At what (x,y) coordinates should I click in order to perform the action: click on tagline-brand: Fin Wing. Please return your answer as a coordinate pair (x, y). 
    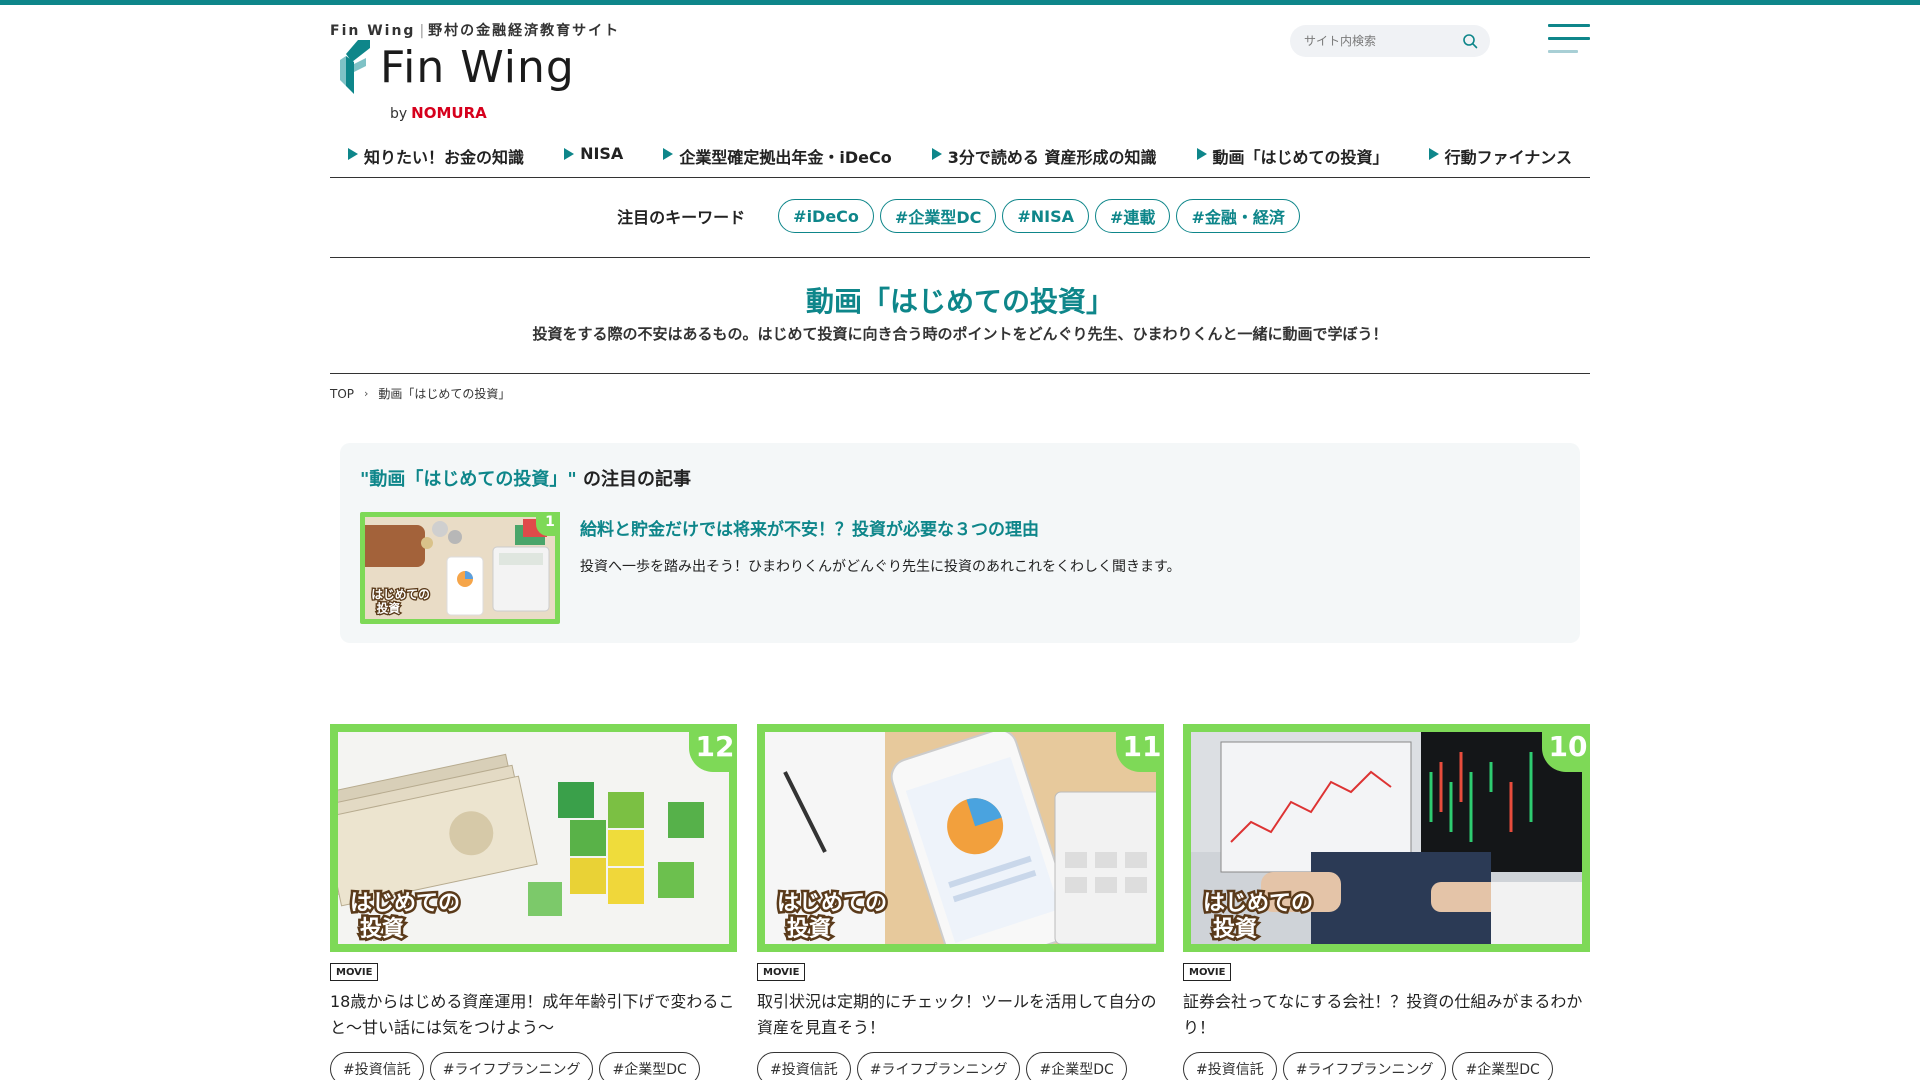
    Looking at the image, I should click on (373, 31).